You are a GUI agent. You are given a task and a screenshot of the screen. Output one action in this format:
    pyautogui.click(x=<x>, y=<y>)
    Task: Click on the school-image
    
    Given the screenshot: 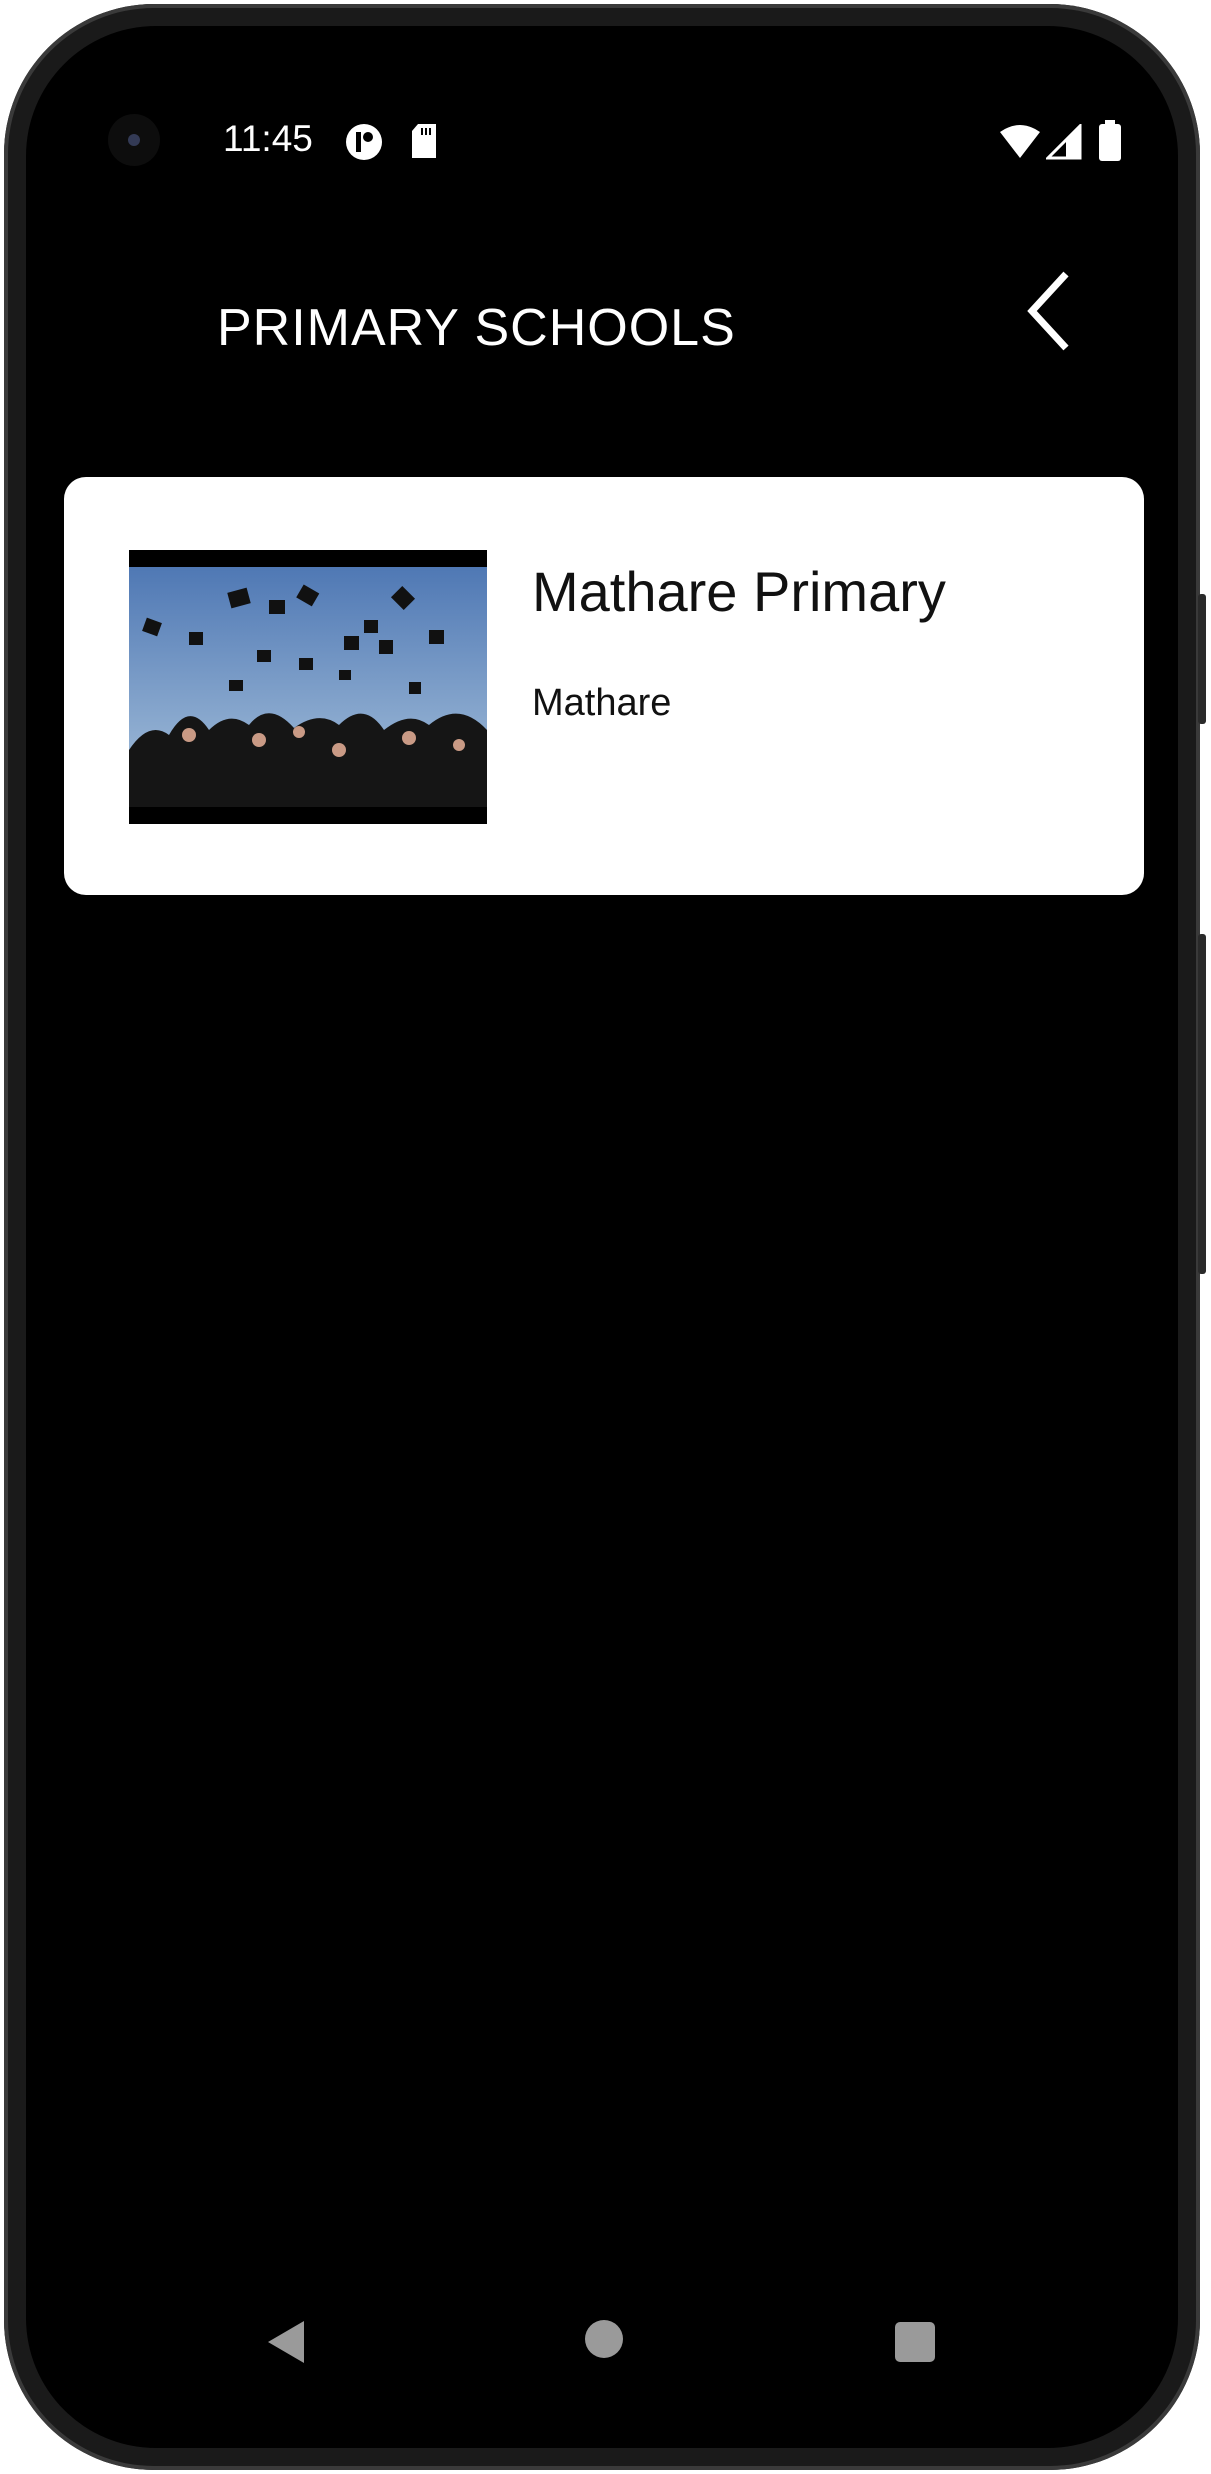 What is the action you would take?
    pyautogui.click(x=308, y=687)
    